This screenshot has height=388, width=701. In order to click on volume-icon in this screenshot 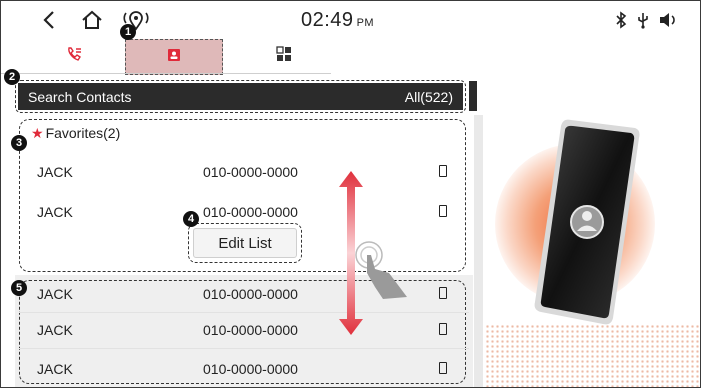, I will do `click(668, 20)`.